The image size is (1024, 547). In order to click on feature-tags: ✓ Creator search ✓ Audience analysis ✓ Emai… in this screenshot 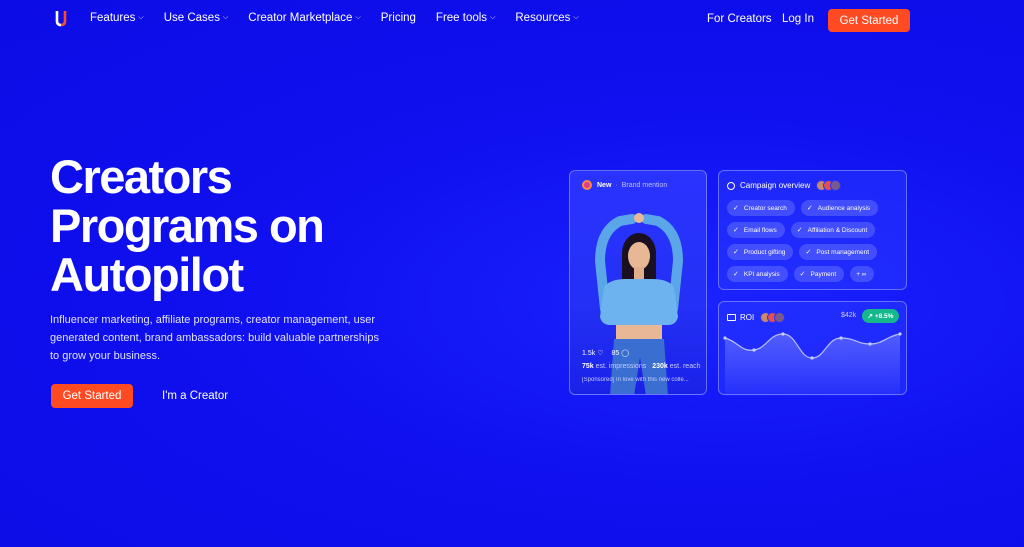, I will do `click(816, 241)`.